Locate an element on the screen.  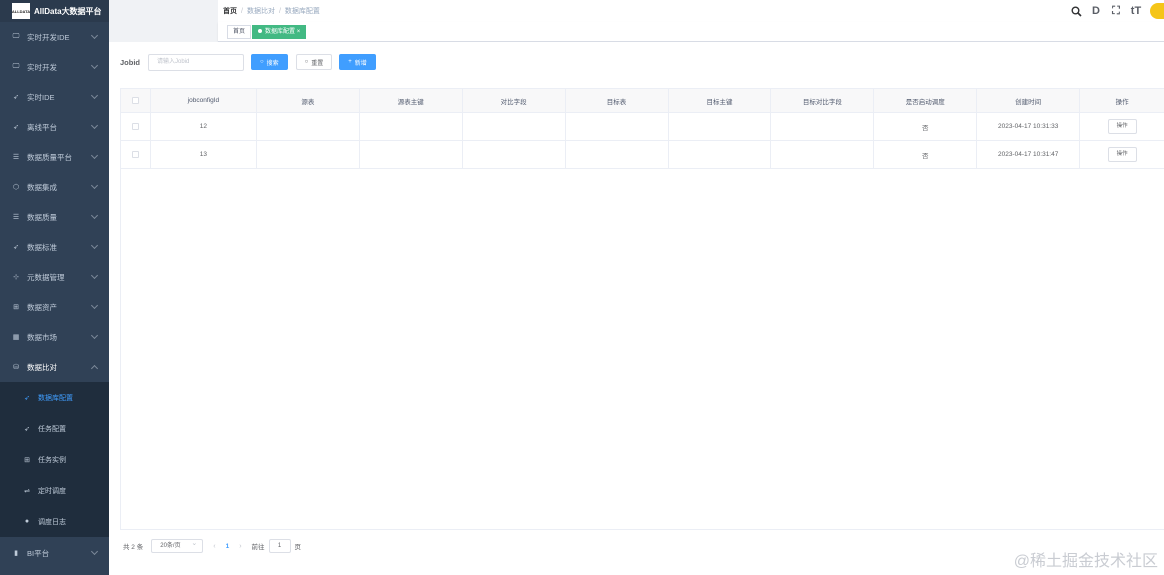
sidebar-item: ☰ 数据质量 is located at coordinates (54, 217).